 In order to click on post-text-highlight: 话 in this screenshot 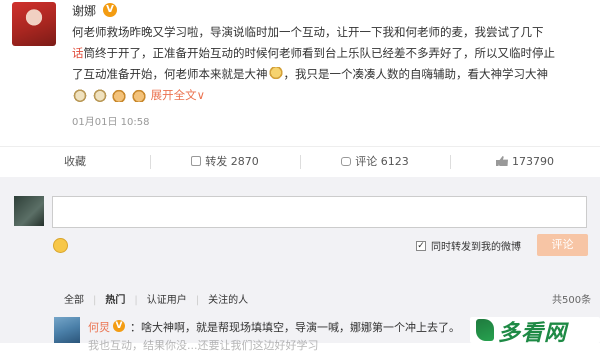, I will do `click(78, 53)`.